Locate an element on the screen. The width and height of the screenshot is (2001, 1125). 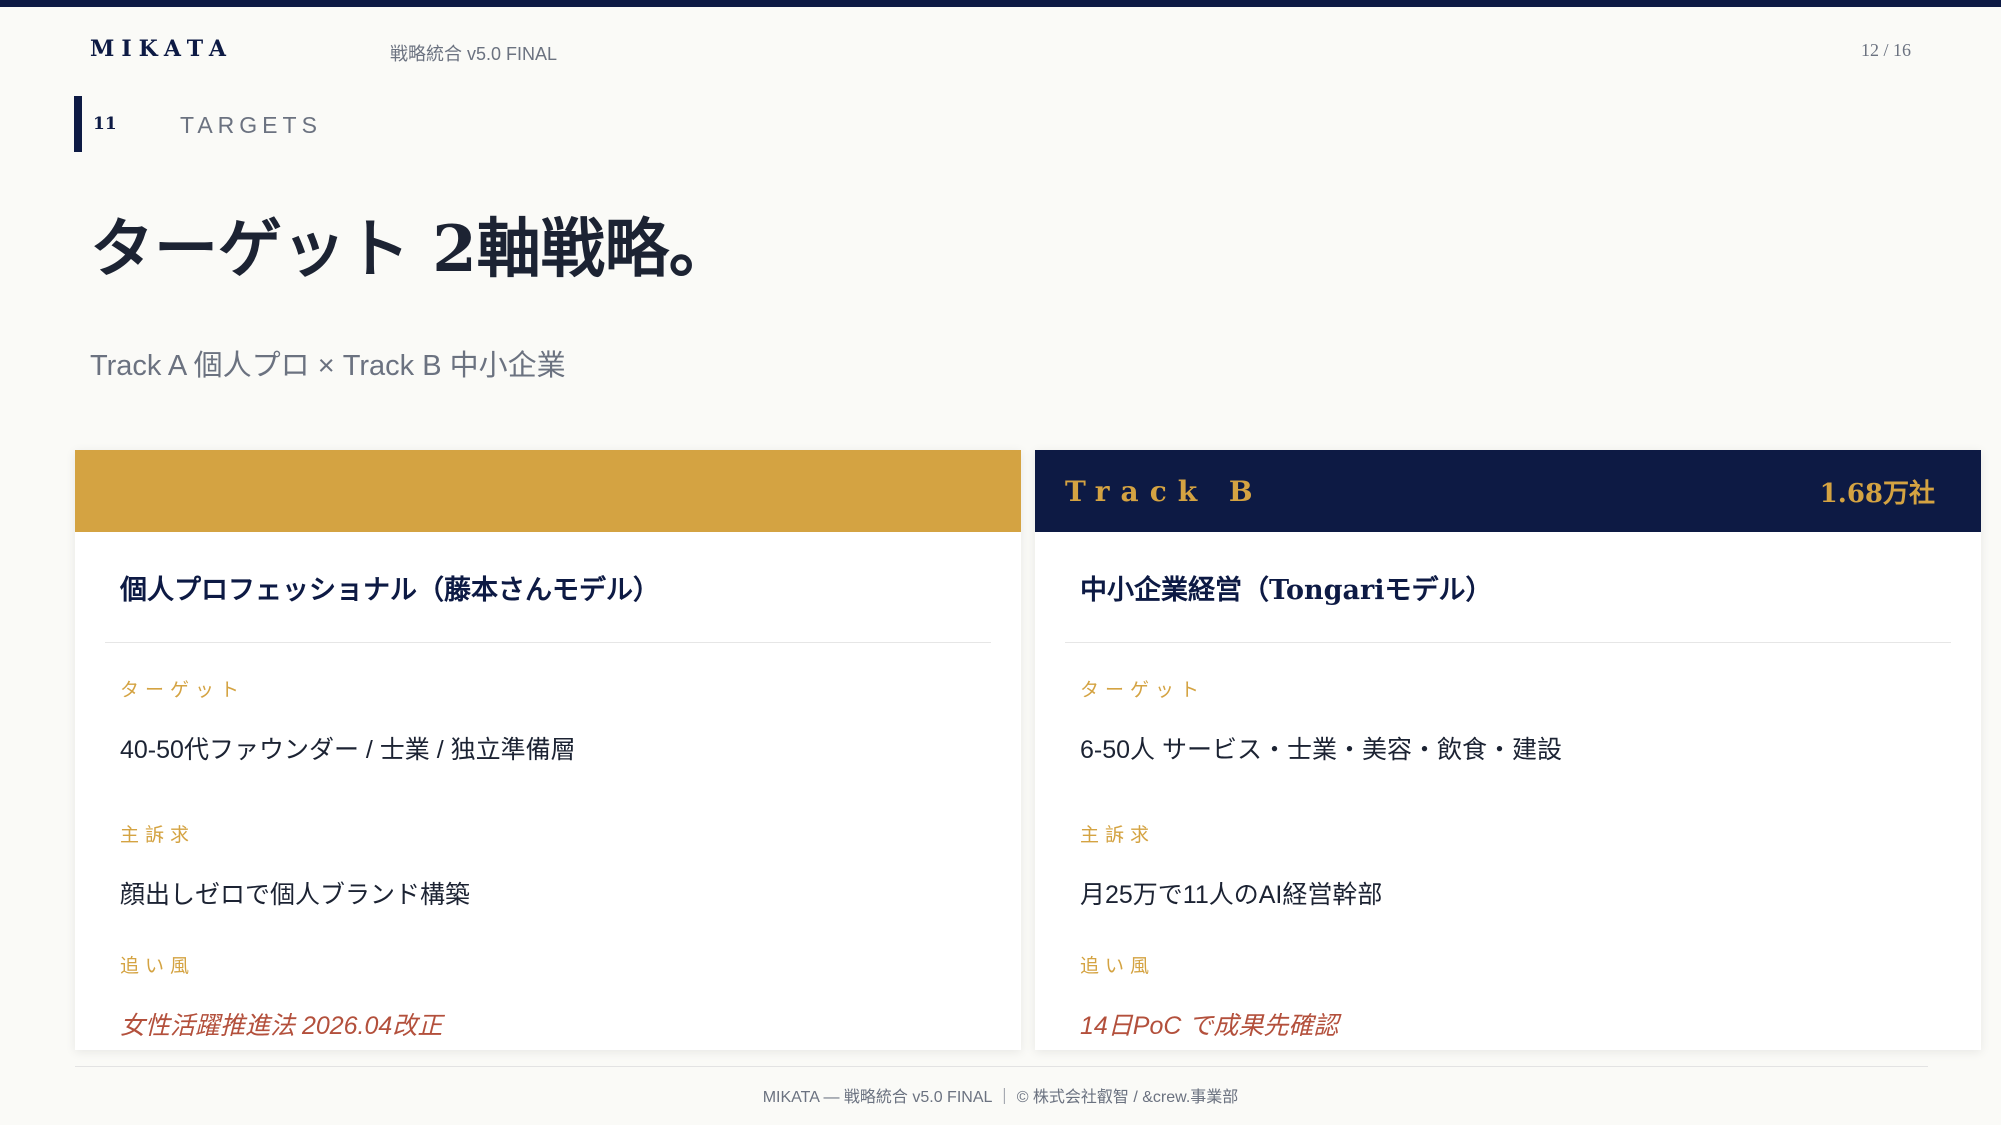
track-b-tailwind-value: 14日PoC で成果先確認 is located at coordinates (1209, 1026).